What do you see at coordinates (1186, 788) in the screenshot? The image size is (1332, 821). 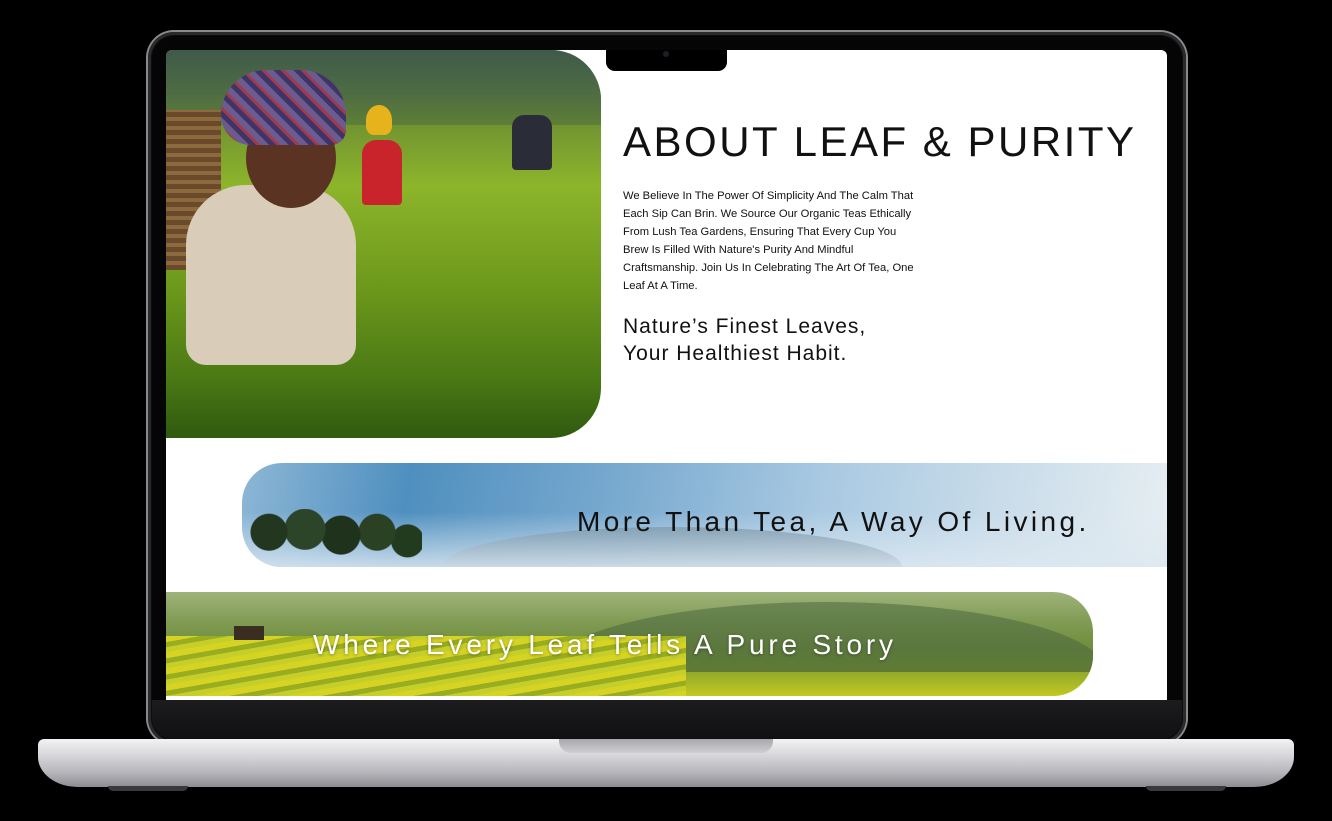 I see `laptop-foot-right` at bounding box center [1186, 788].